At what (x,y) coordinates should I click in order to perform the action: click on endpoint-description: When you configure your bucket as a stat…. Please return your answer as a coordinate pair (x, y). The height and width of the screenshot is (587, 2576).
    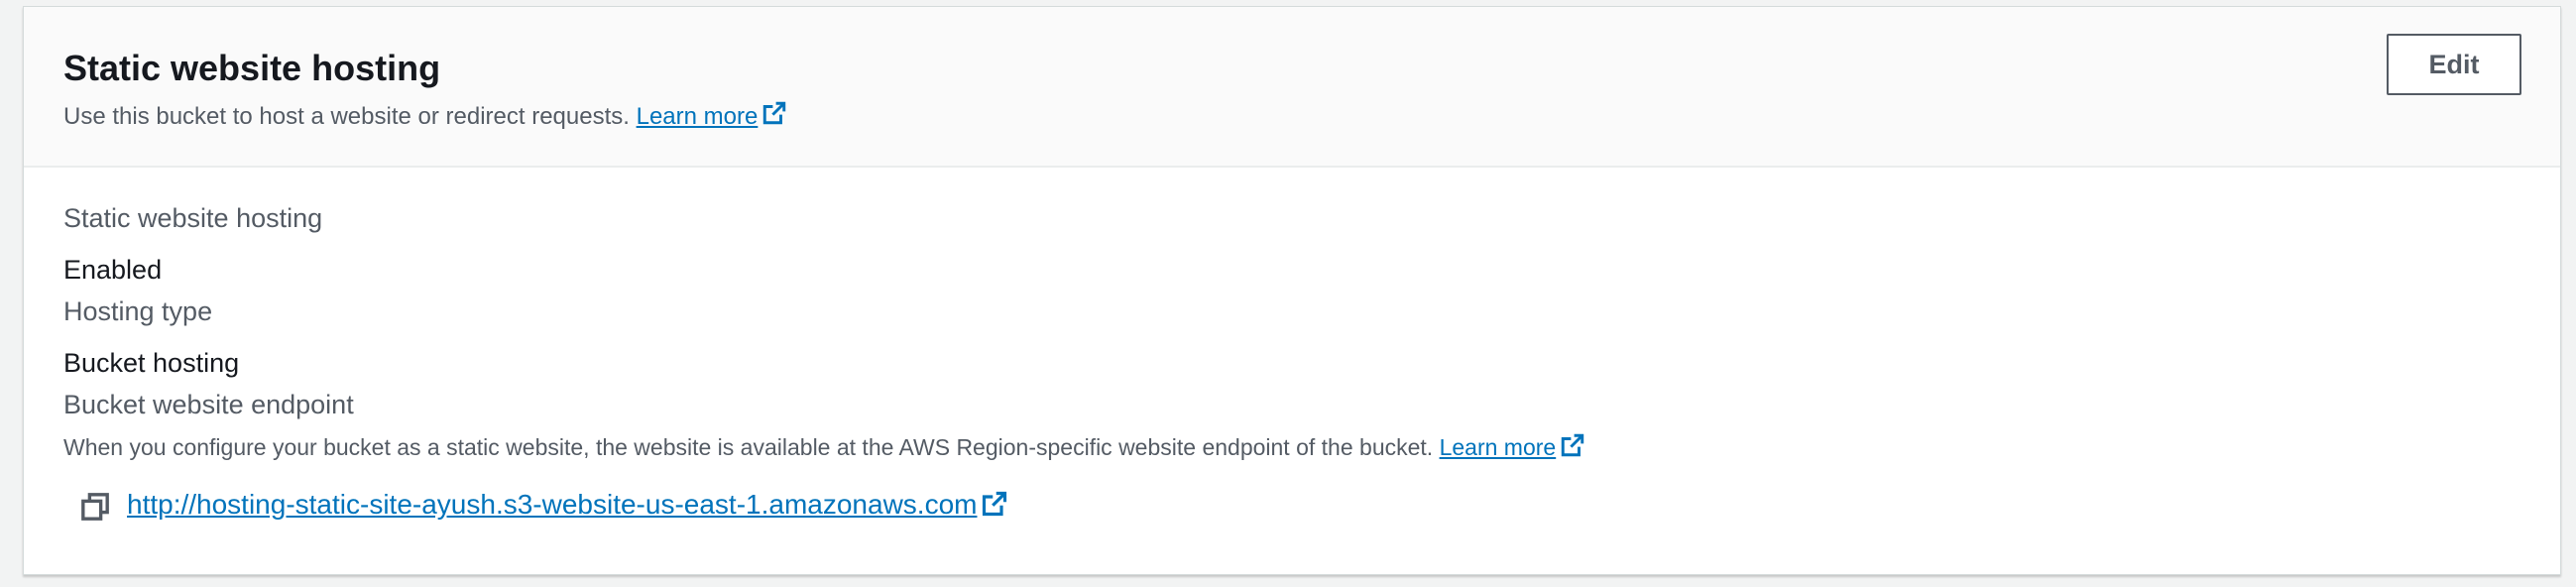
    Looking at the image, I should click on (824, 448).